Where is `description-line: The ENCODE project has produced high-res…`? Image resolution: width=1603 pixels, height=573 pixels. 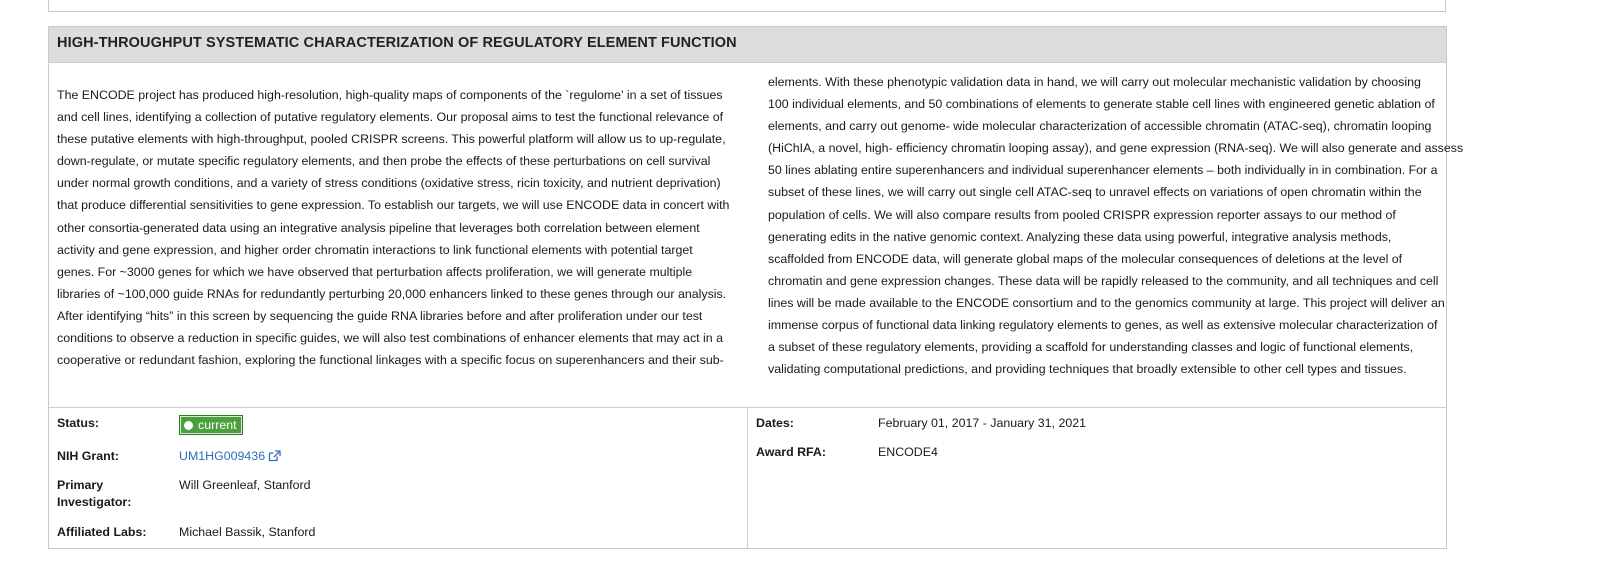 description-line: The ENCODE project has produced high-res… is located at coordinates (390, 95).